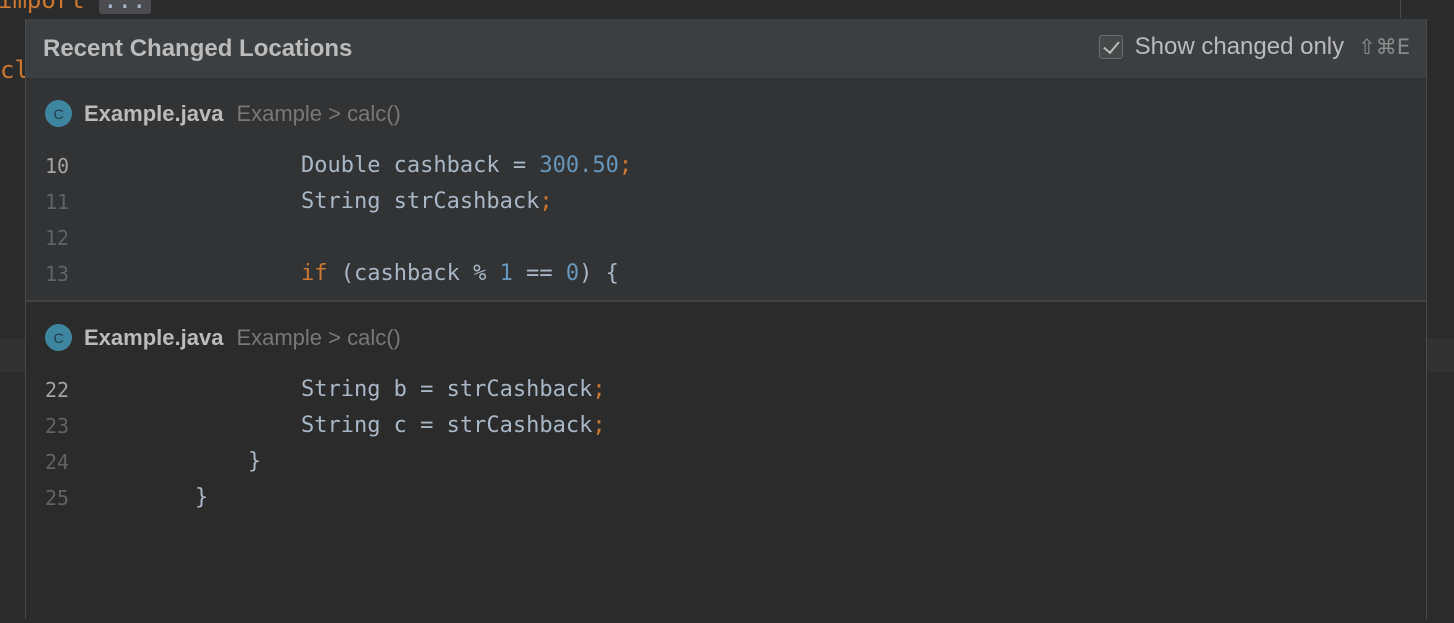 This screenshot has width=1454, height=623. What do you see at coordinates (57, 390) in the screenshot?
I see `line-number: 22` at bounding box center [57, 390].